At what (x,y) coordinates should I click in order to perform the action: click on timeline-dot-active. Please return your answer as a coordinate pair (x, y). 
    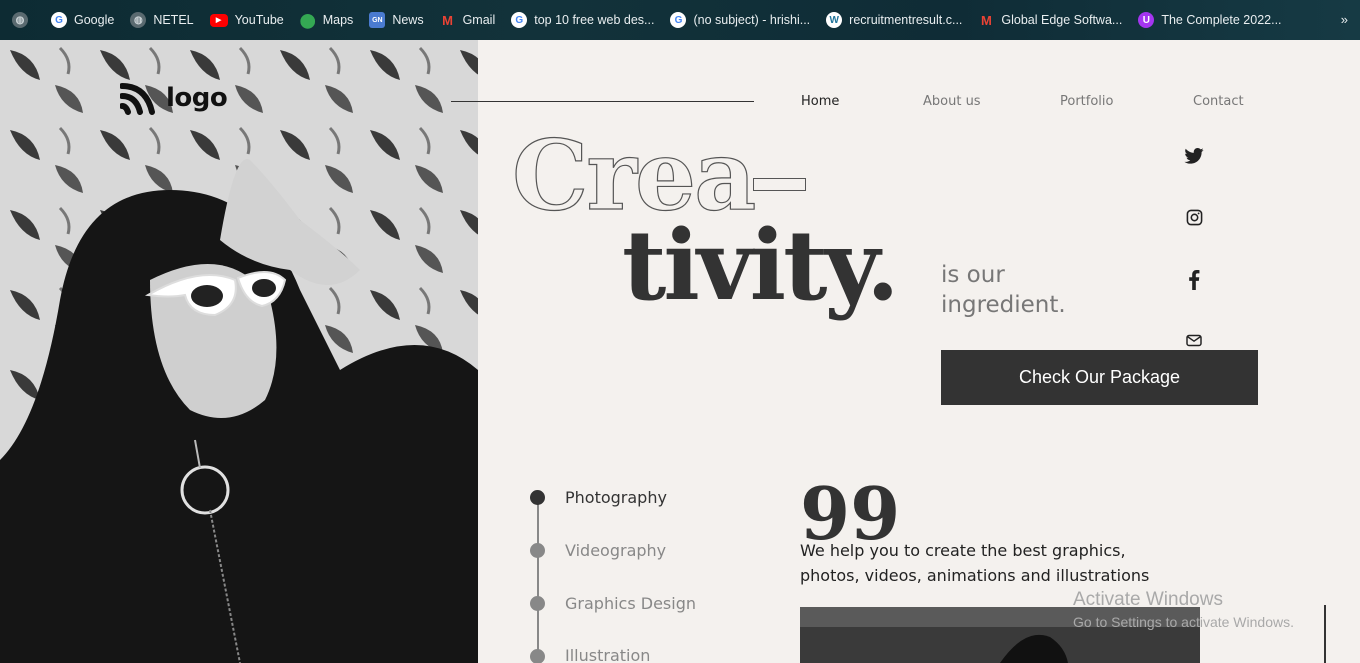
    Looking at the image, I should click on (537, 497).